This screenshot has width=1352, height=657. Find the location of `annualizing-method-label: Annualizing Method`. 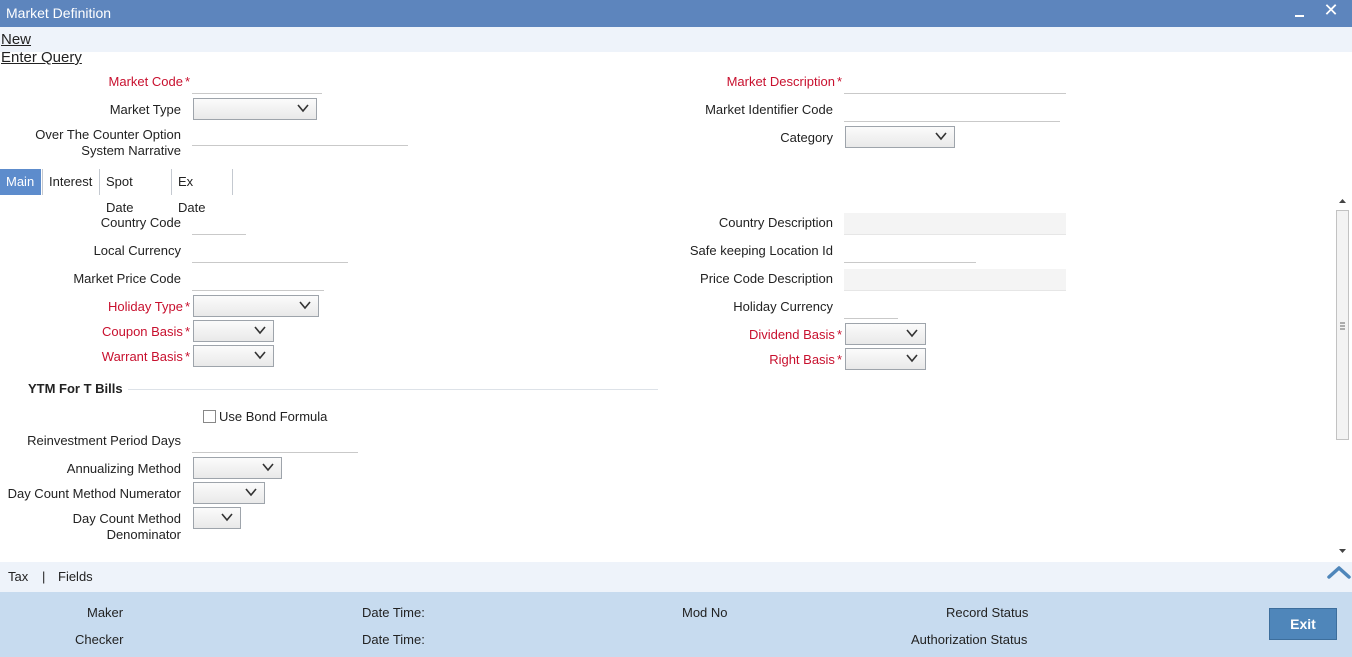

annualizing-method-label: Annualizing Method is located at coordinates (123, 468).